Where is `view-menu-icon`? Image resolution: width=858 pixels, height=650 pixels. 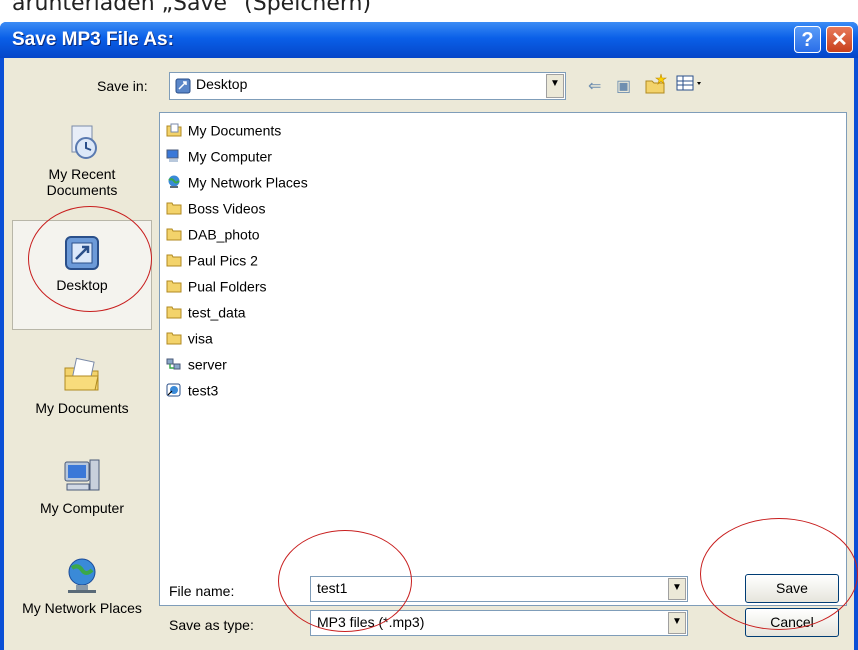
view-menu-icon is located at coordinates (690, 84).